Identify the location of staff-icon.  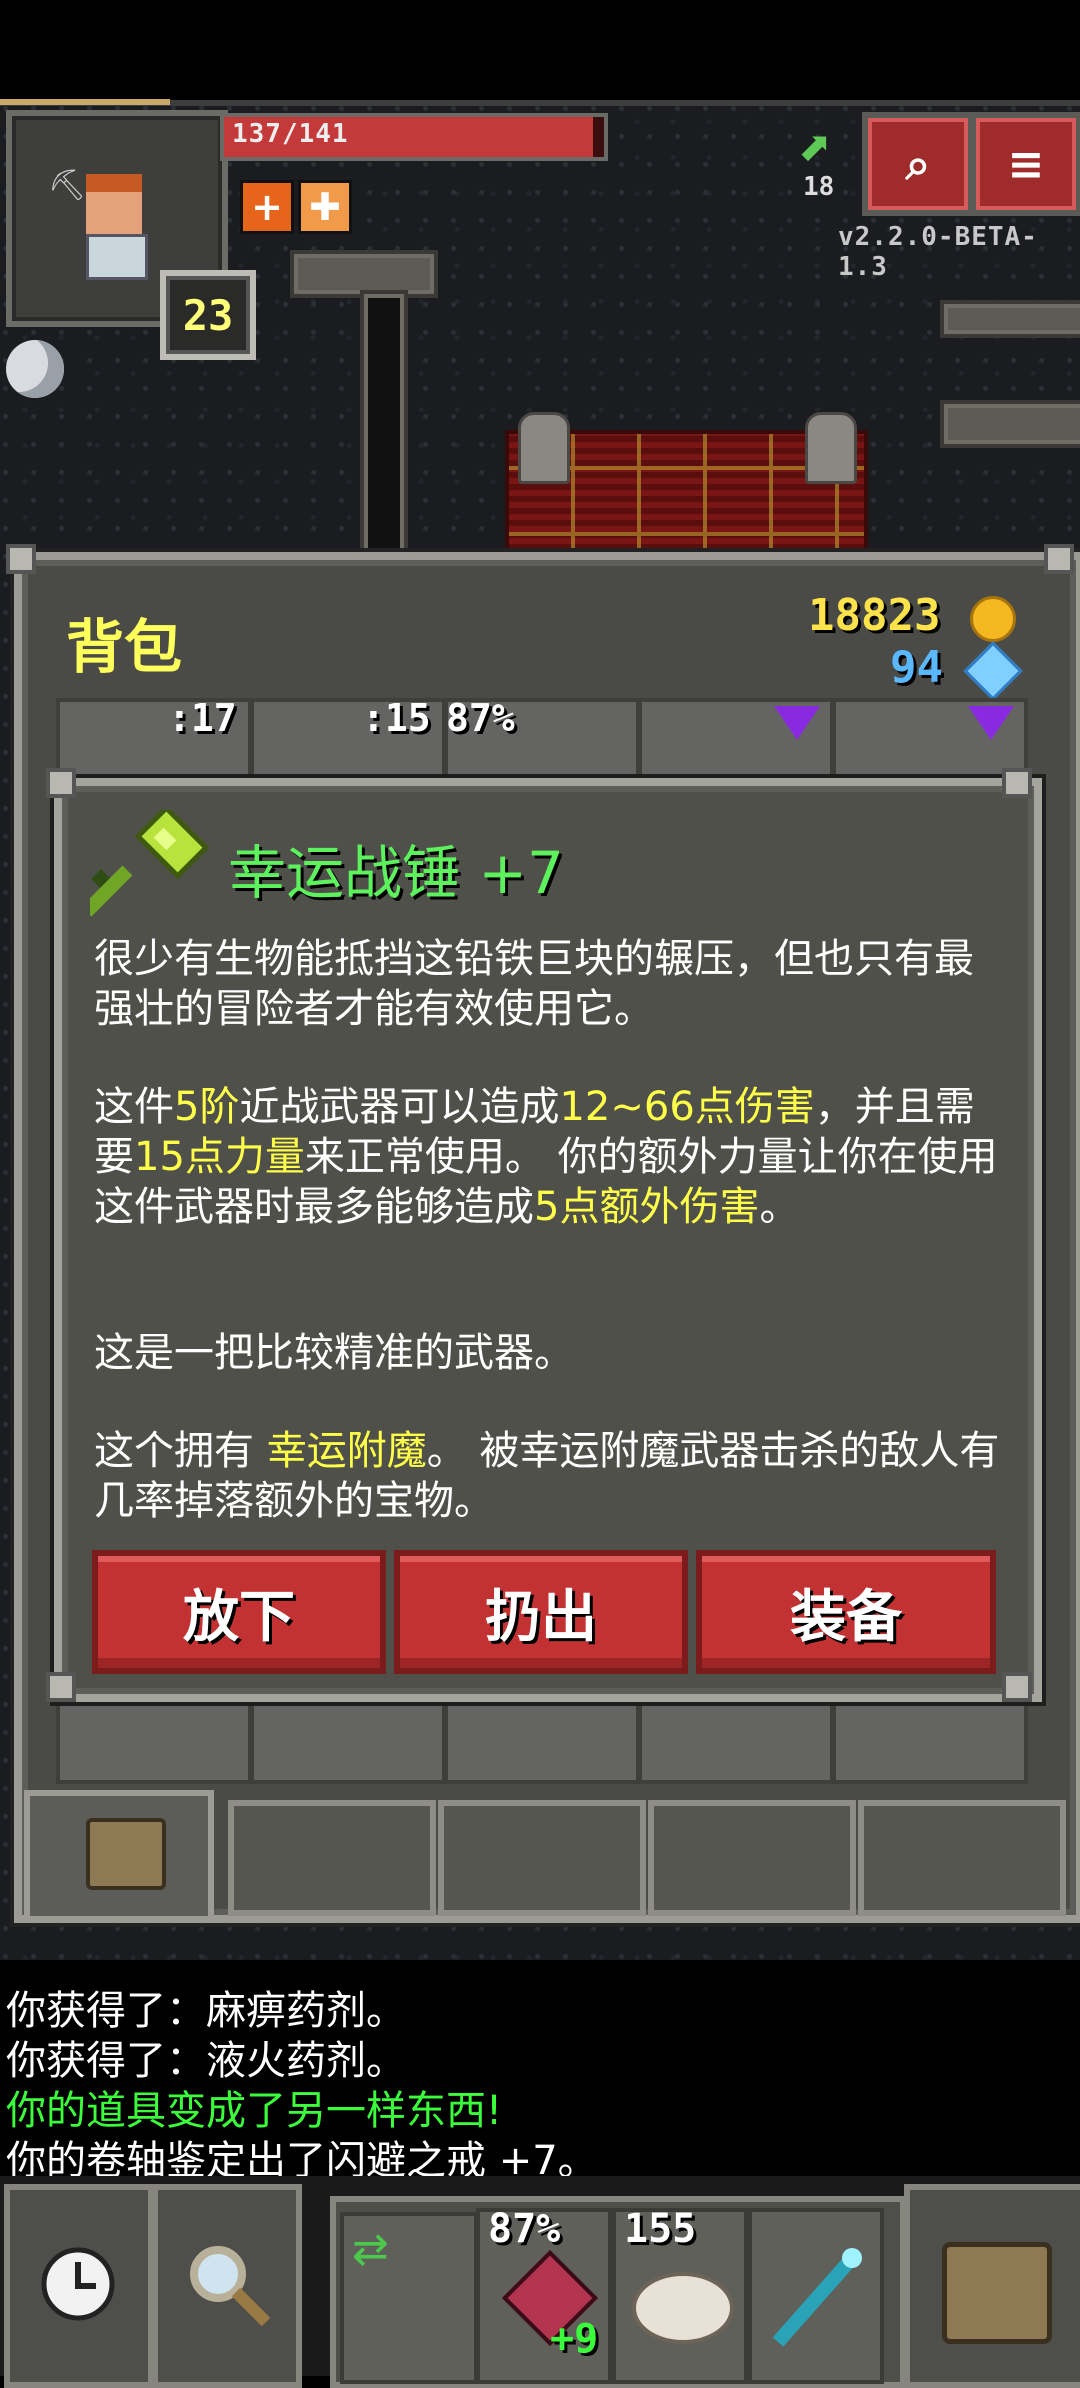
(817, 2297).